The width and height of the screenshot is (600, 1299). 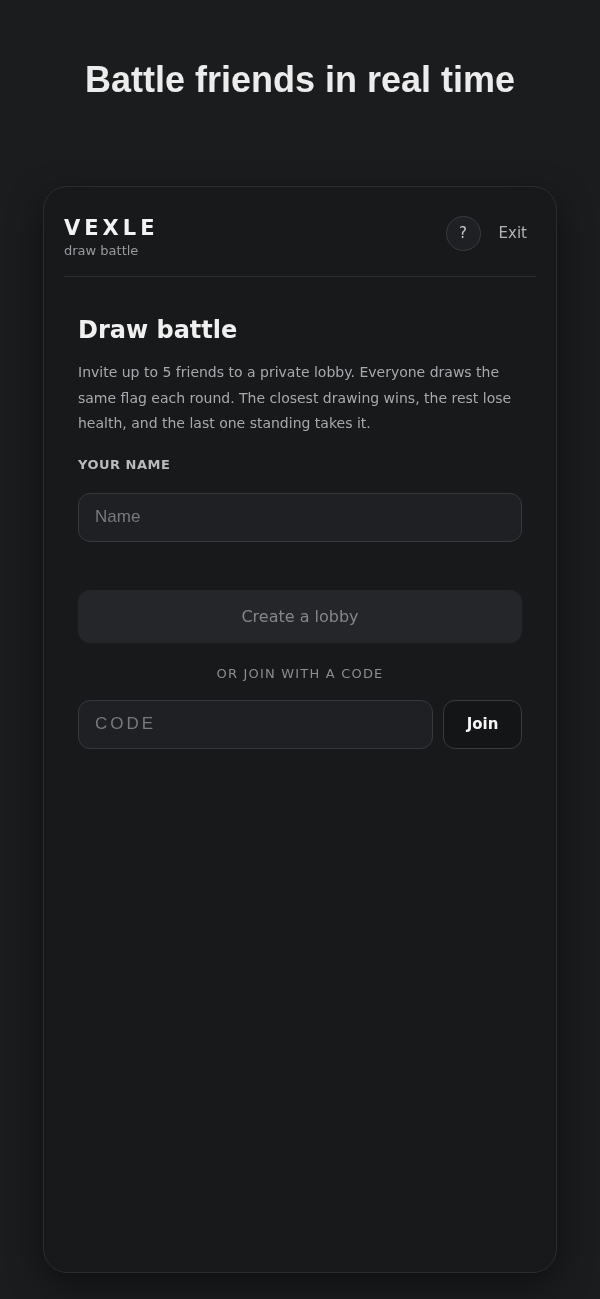 What do you see at coordinates (482, 724) in the screenshot?
I see `join-button: Join` at bounding box center [482, 724].